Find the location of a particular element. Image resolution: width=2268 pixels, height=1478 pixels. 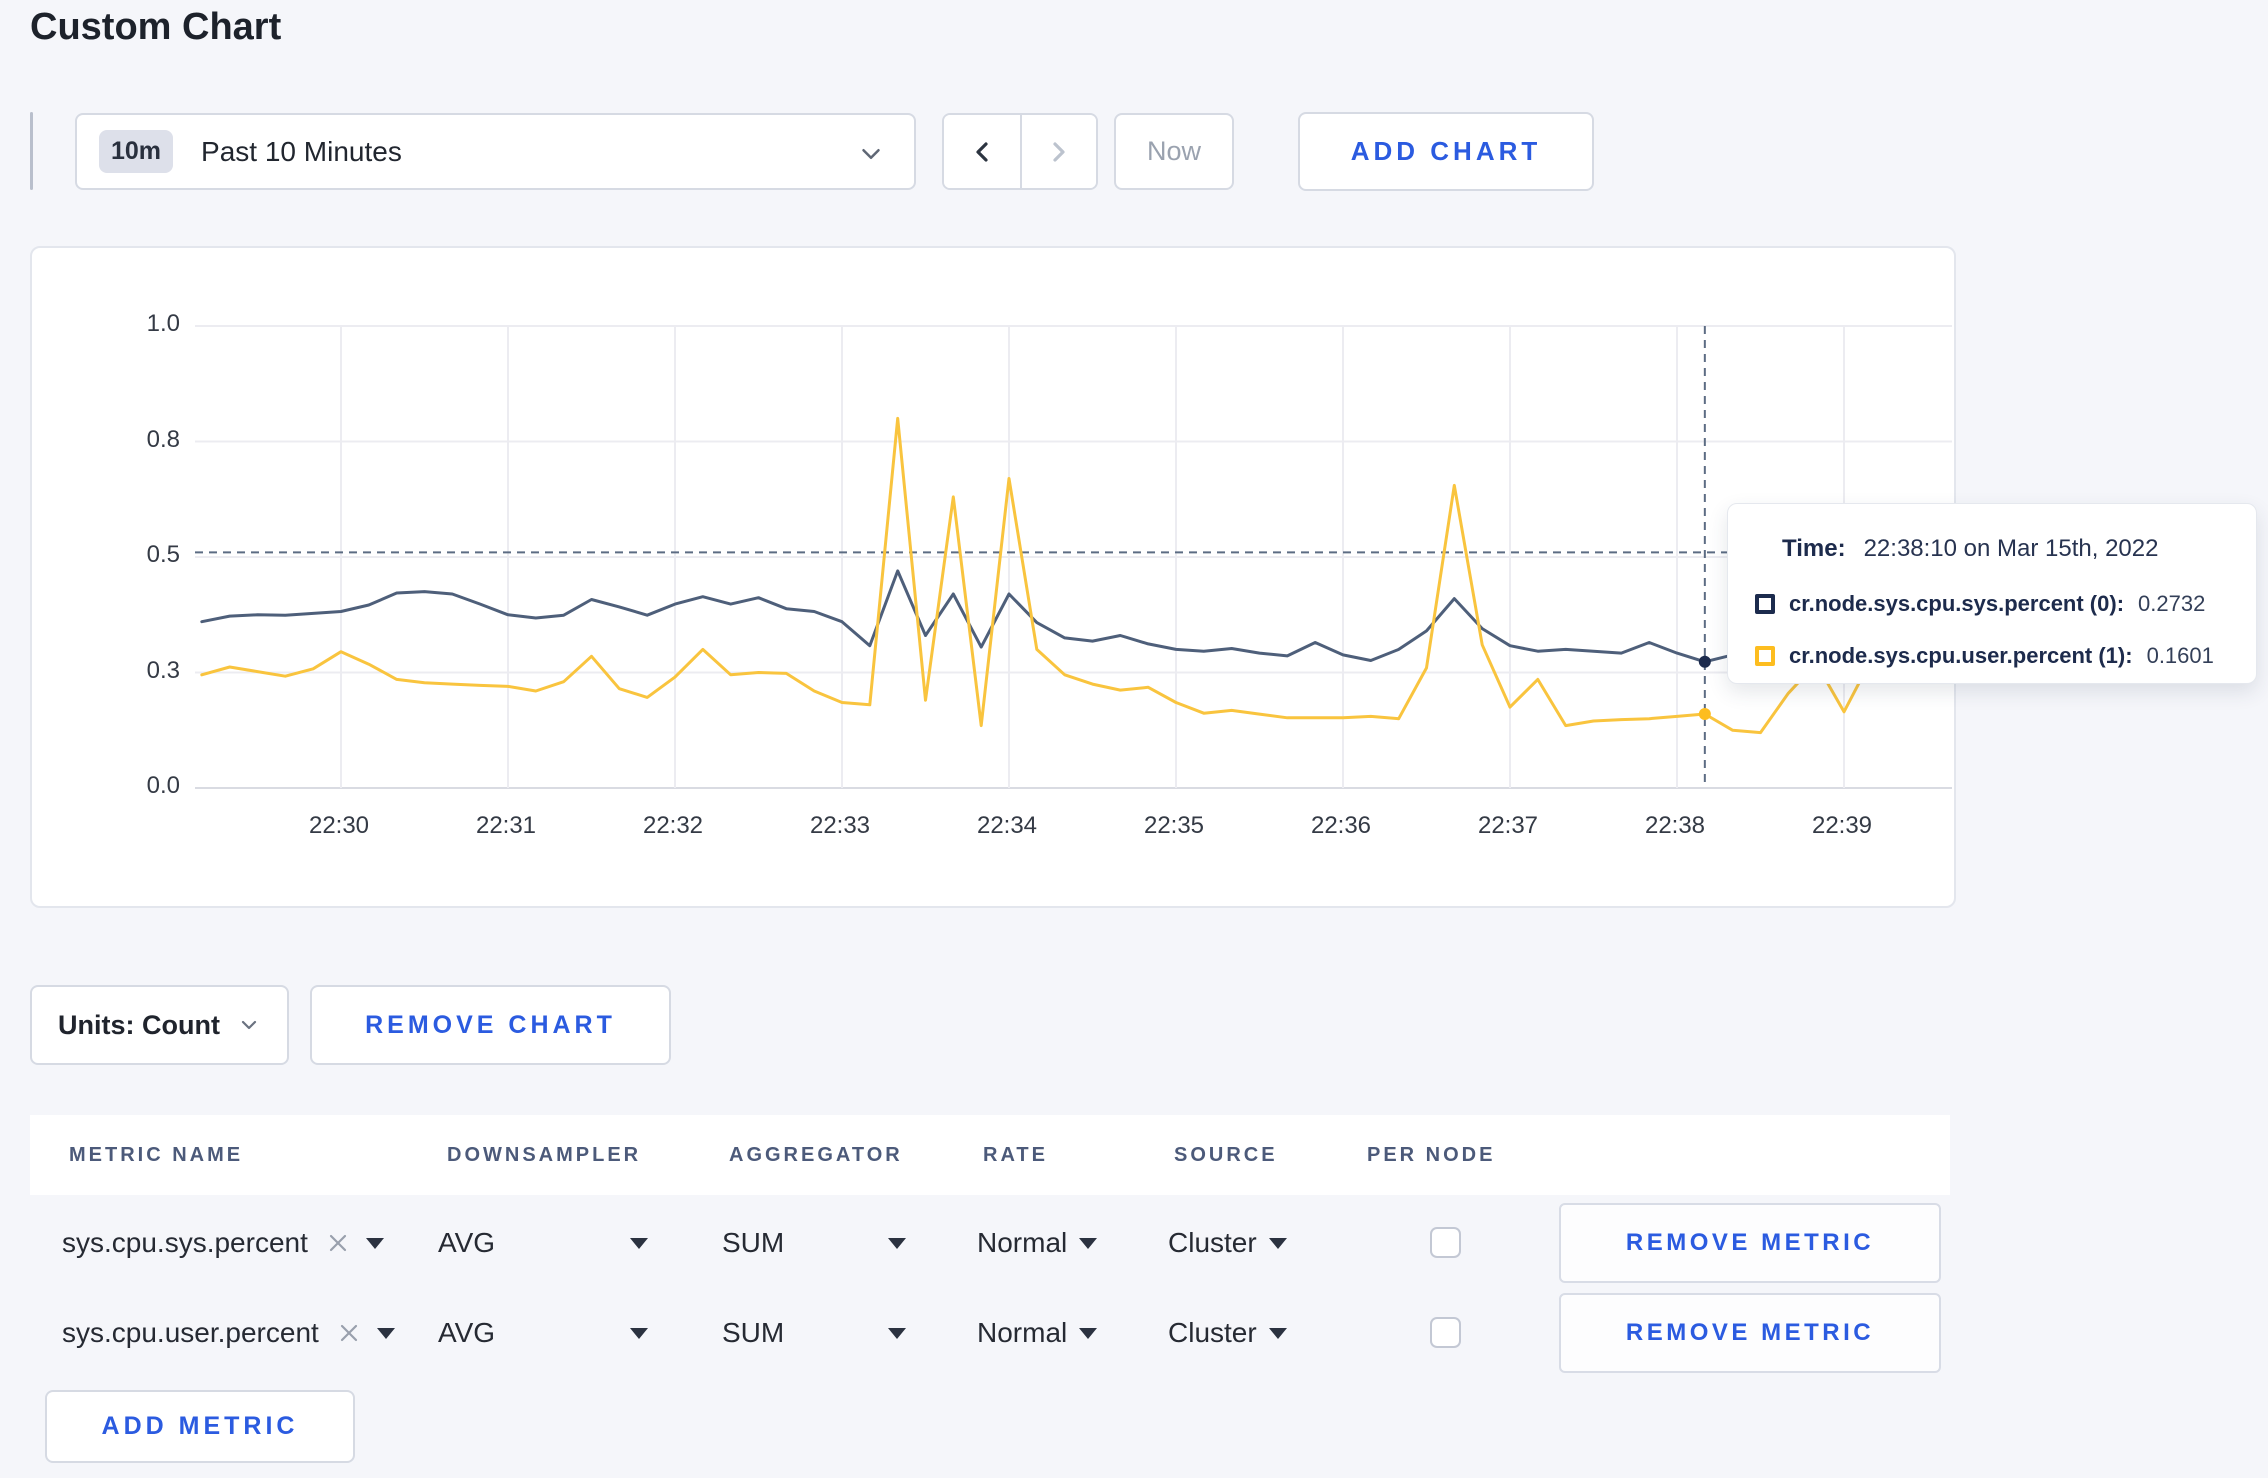

remove-chart-button: REMOVE CHART is located at coordinates (490, 1025).